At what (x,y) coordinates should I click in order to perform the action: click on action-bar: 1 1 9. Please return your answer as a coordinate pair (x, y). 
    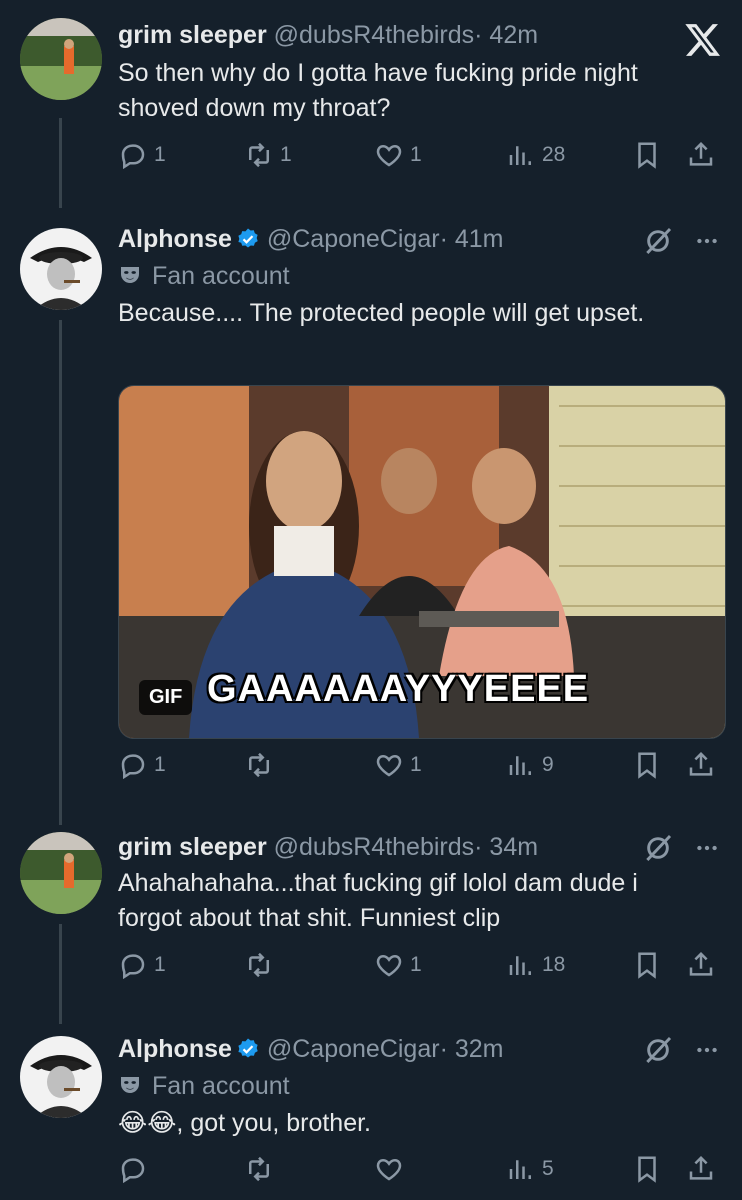
    Looking at the image, I should click on (423, 770).